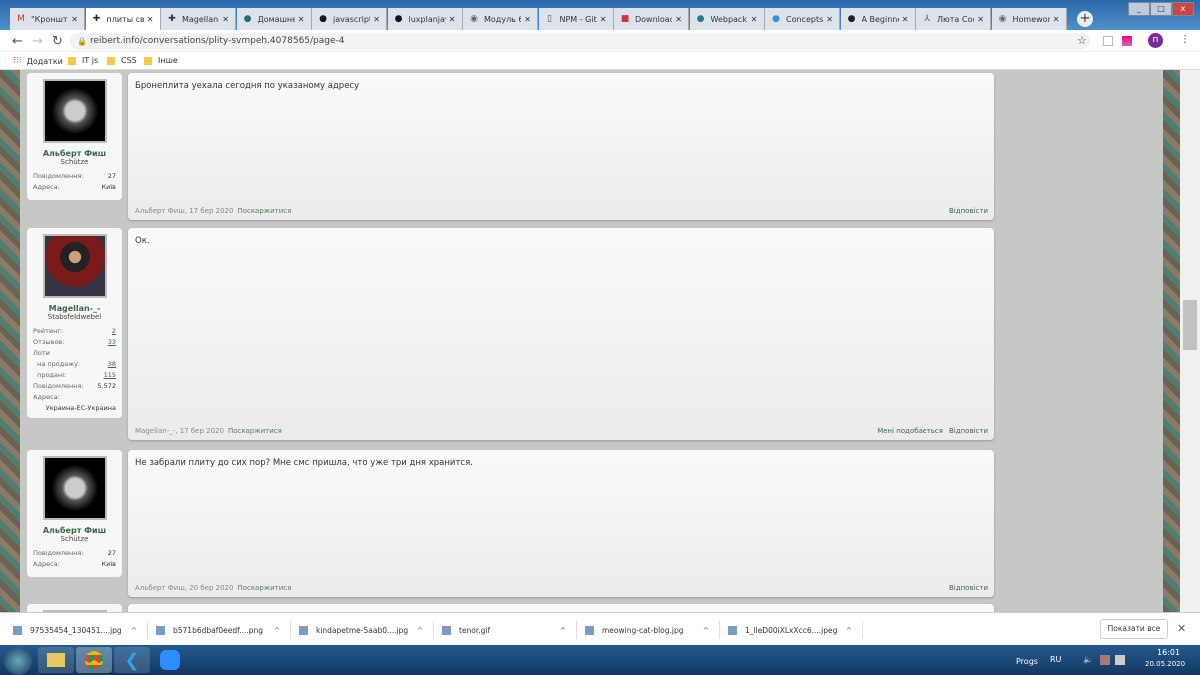  Describe the element at coordinates (170, 660) in the screenshot. I see `zoom-taskbar-icon` at that location.